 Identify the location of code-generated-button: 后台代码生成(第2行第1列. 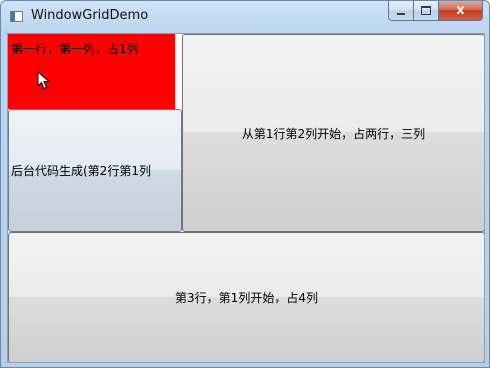
(95, 170).